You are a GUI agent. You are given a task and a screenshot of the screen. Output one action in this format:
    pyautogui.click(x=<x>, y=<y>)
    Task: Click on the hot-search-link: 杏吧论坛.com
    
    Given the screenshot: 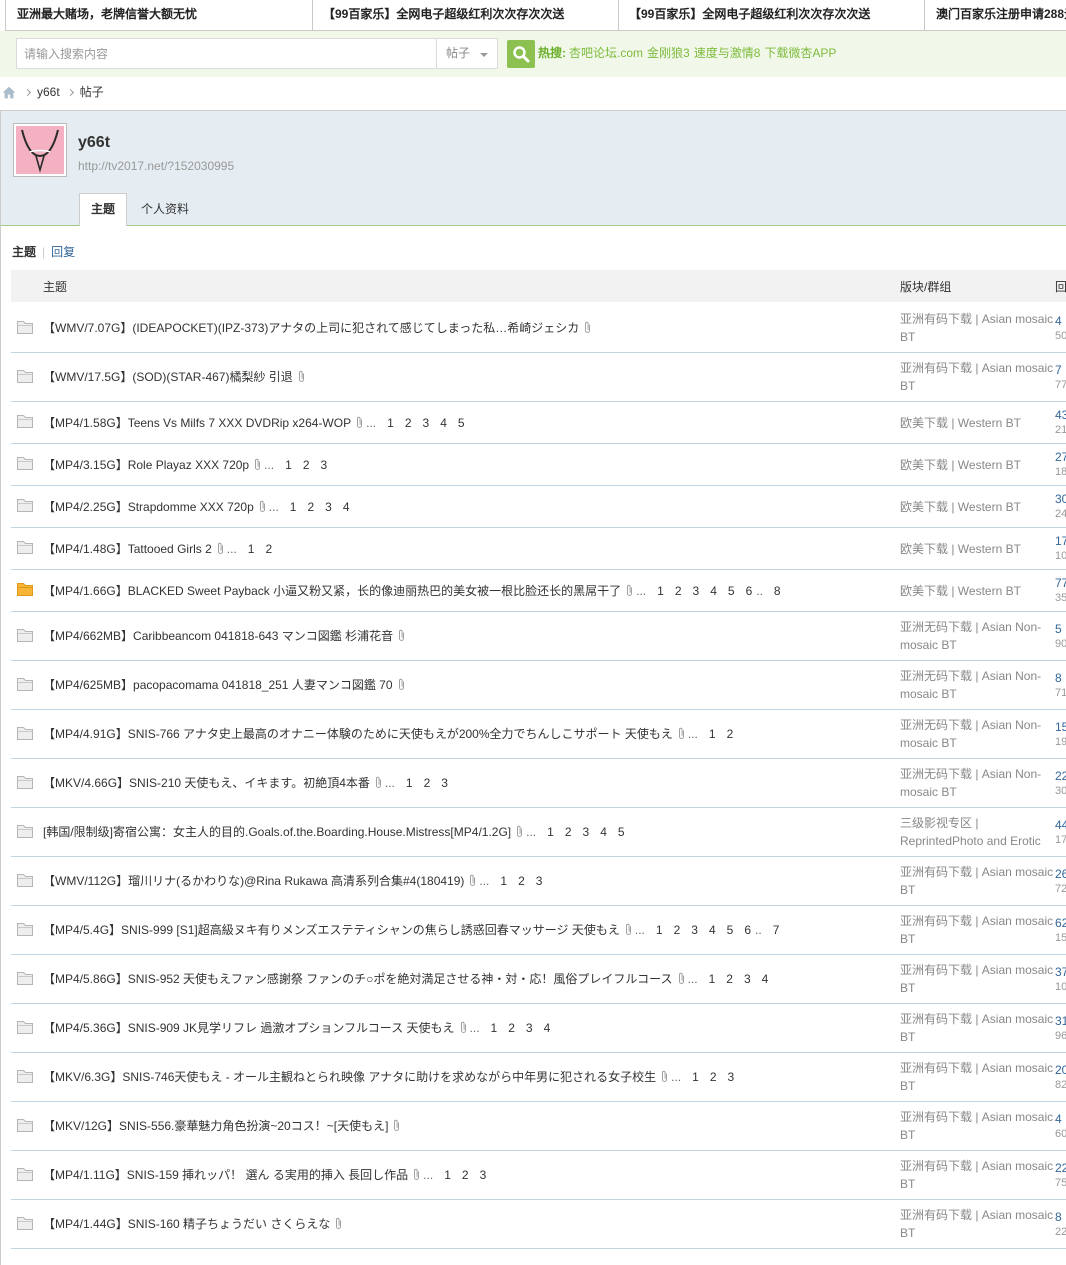 What is the action you would take?
    pyautogui.click(x=606, y=53)
    